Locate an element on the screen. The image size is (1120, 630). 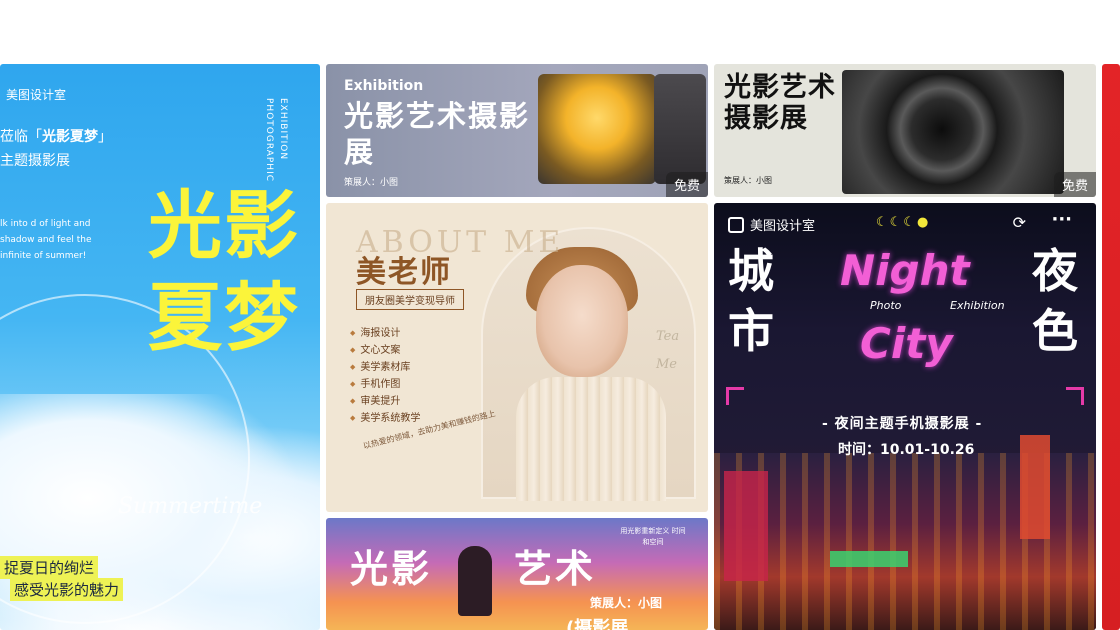
template-card-camera: 光影艺术摄影展 策展人：小图 免费 is located at coordinates (905, 130).